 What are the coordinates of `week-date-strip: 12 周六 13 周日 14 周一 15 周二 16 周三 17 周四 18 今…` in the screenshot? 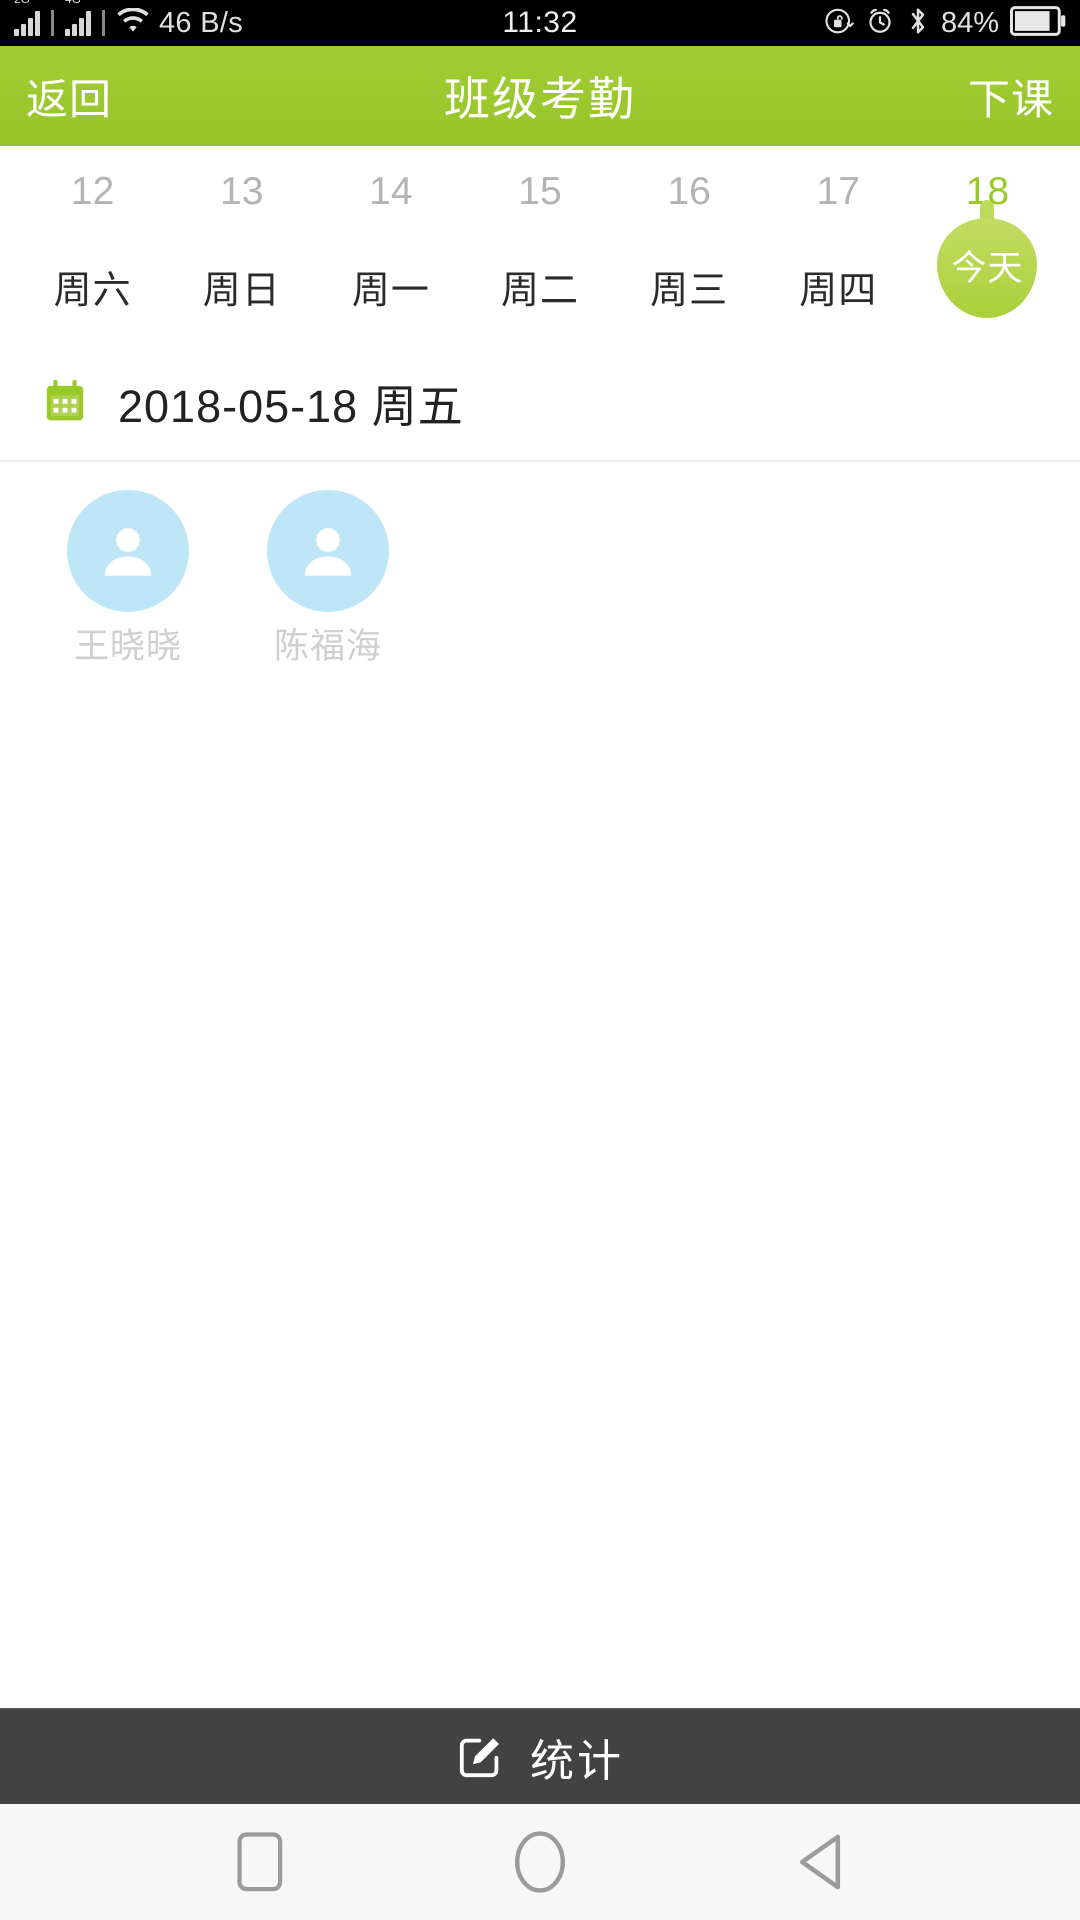 It's located at (540, 245).